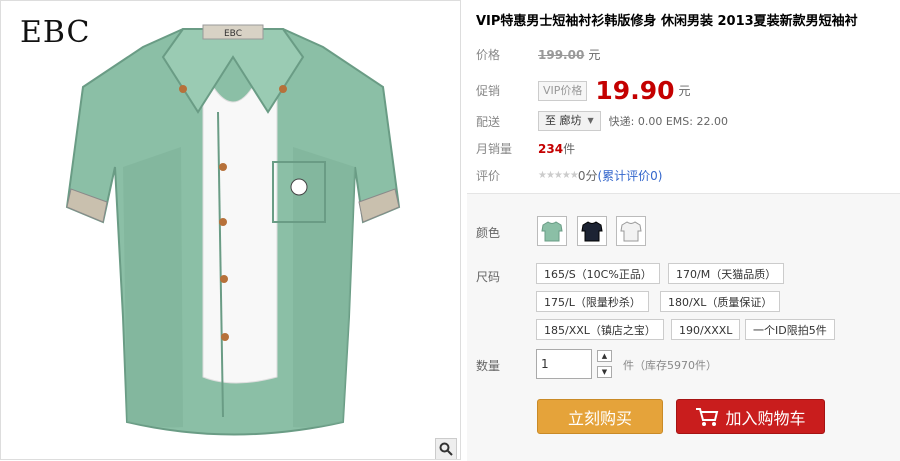 Image resolution: width=900 pixels, height=461 pixels. I want to click on destination-value: 至 廊坊, so click(563, 120).